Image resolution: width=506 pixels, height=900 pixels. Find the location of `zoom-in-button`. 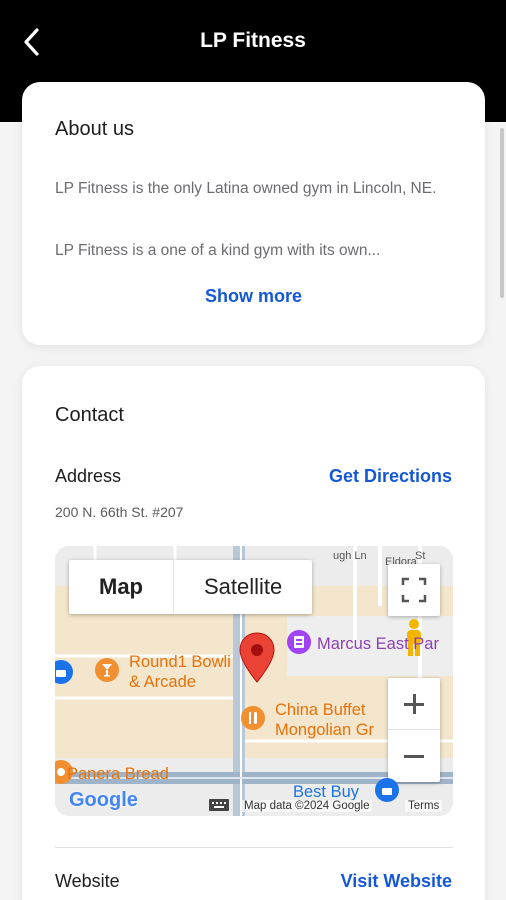

zoom-in-button is located at coordinates (414, 704).